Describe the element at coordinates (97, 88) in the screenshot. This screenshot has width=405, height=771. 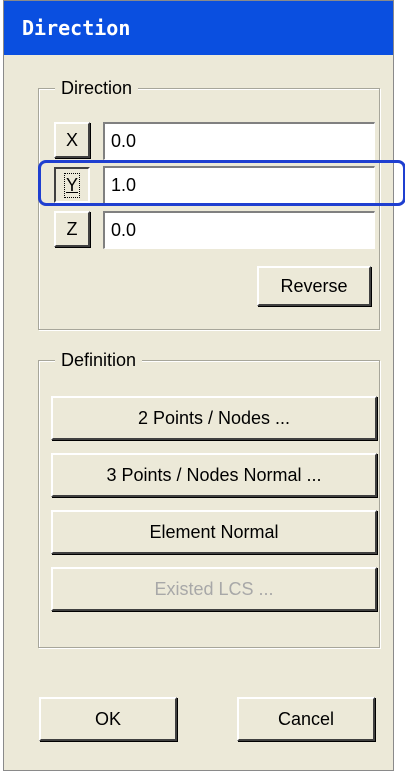
I see `direction-group-title: Direction` at that location.